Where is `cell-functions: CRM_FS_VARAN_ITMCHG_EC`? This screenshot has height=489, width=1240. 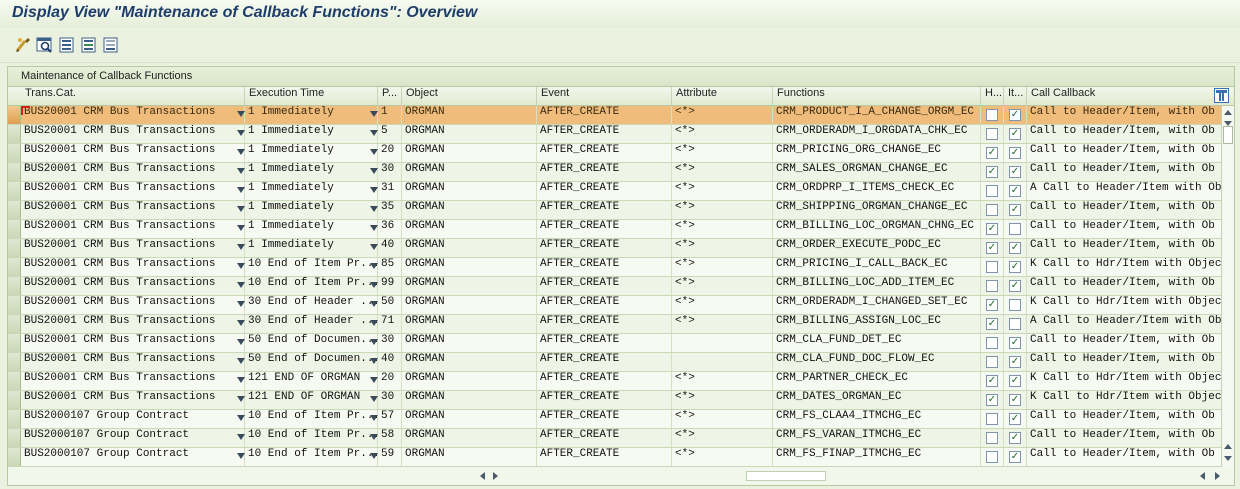 cell-functions: CRM_FS_VARAN_ITMCHG_EC is located at coordinates (877, 438).